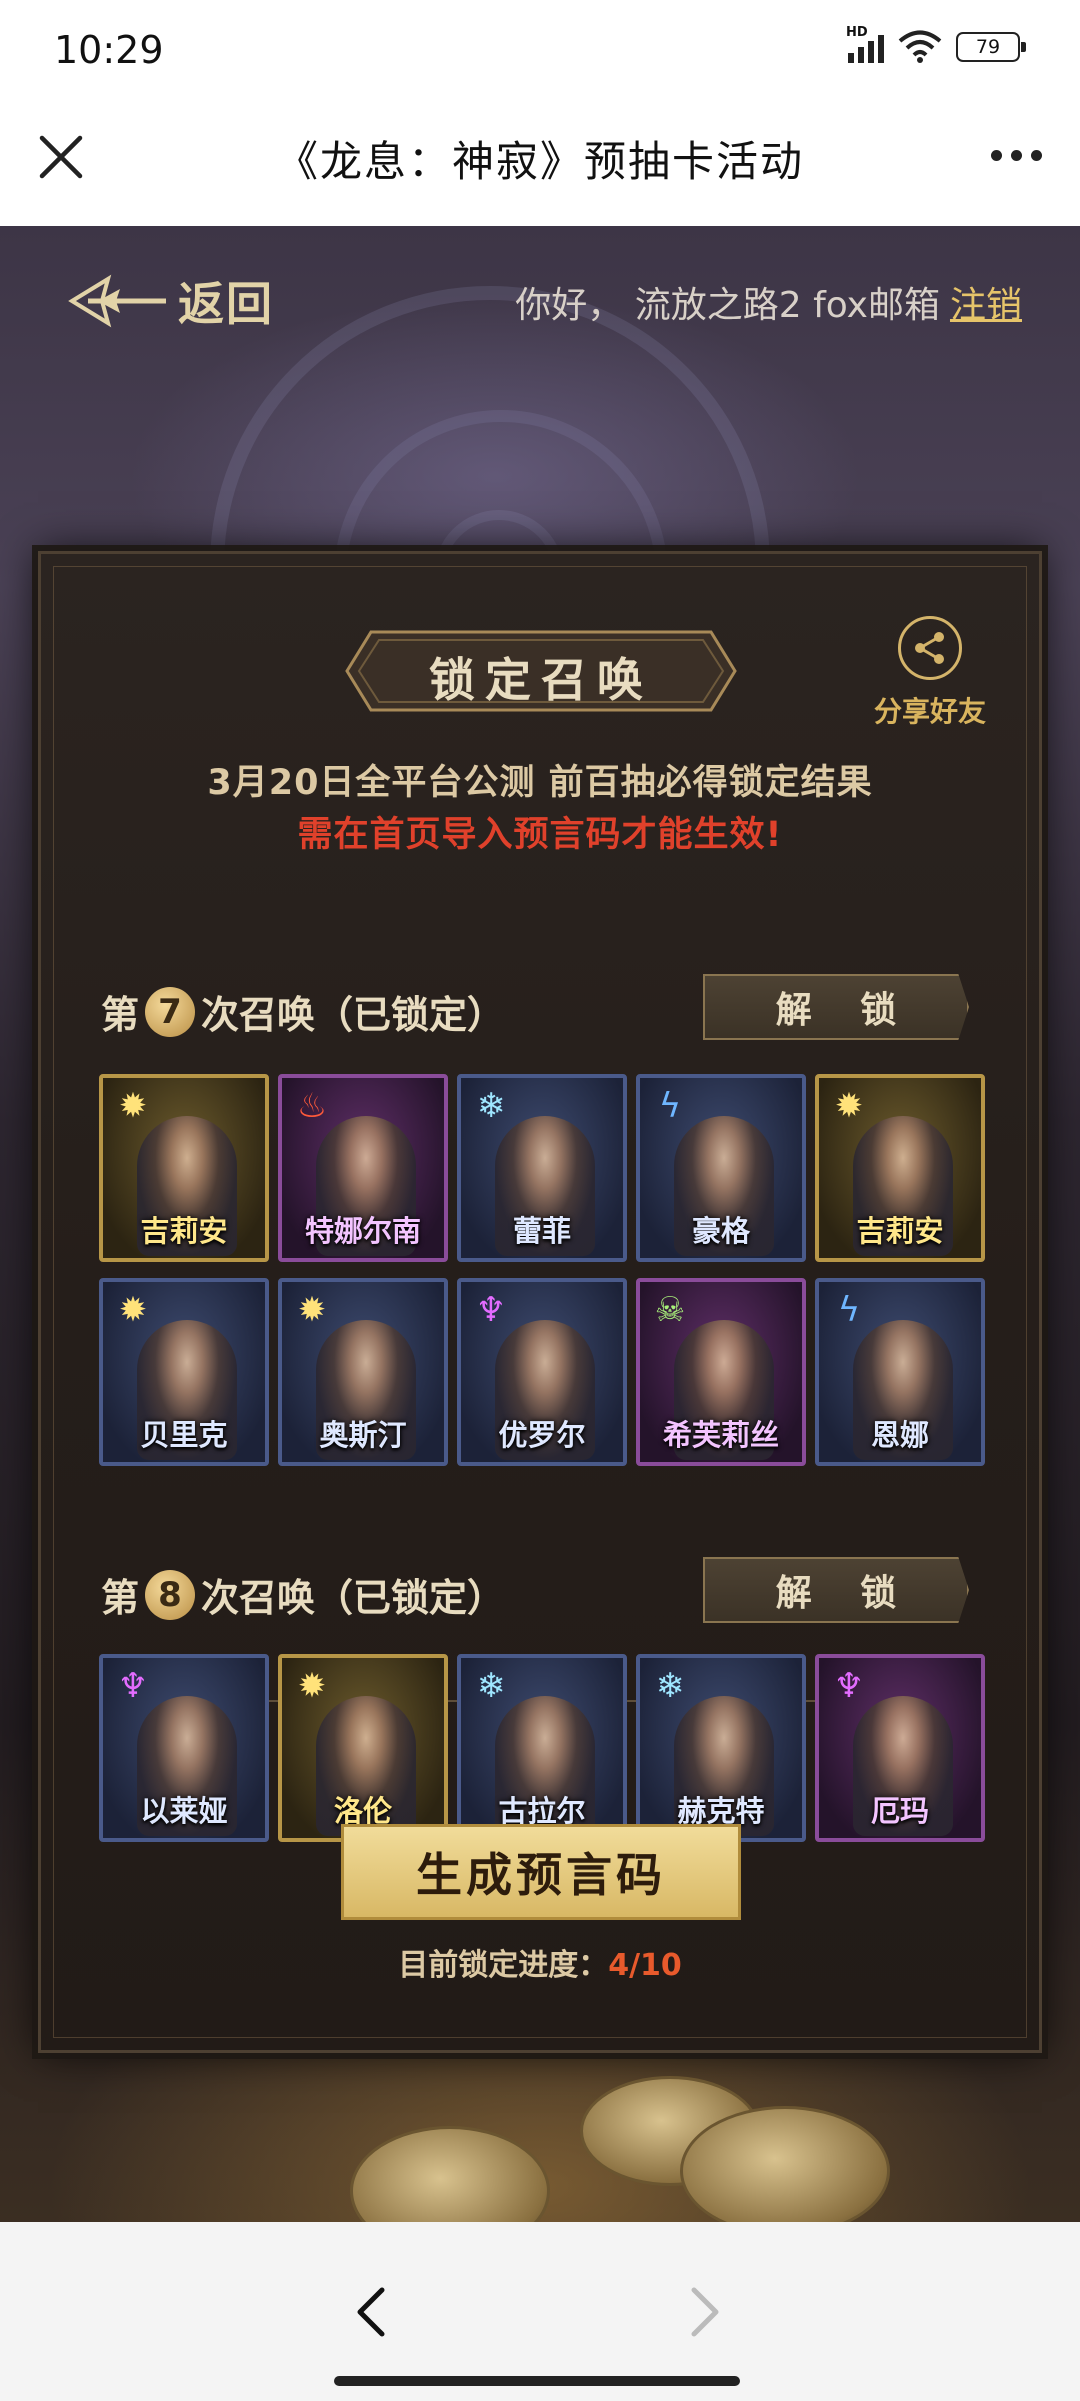  Describe the element at coordinates (721, 1372) in the screenshot. I see `character-card: ☠ 希芙莉丝` at that location.